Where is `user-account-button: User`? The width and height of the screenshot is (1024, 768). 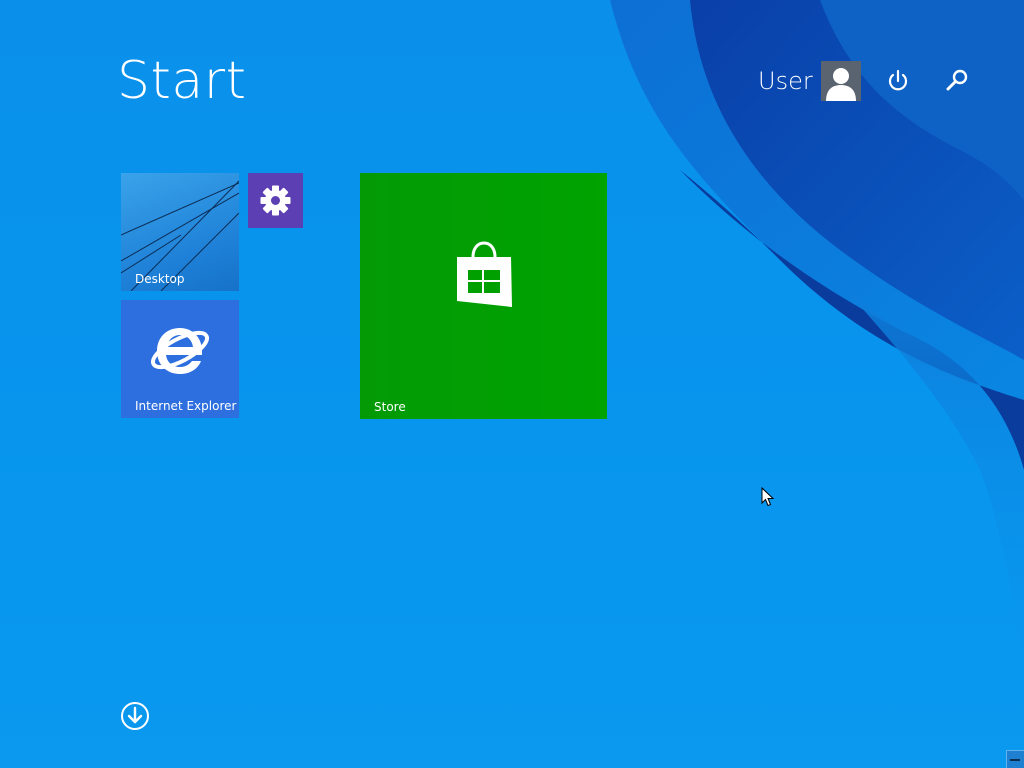
user-account-button: User is located at coordinates (809, 81).